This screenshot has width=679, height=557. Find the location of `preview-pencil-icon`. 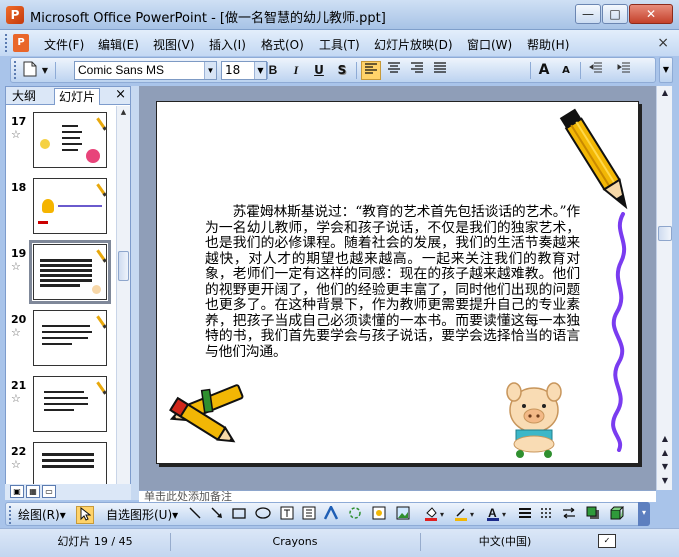

preview-pencil-icon is located at coordinates (101, 322).